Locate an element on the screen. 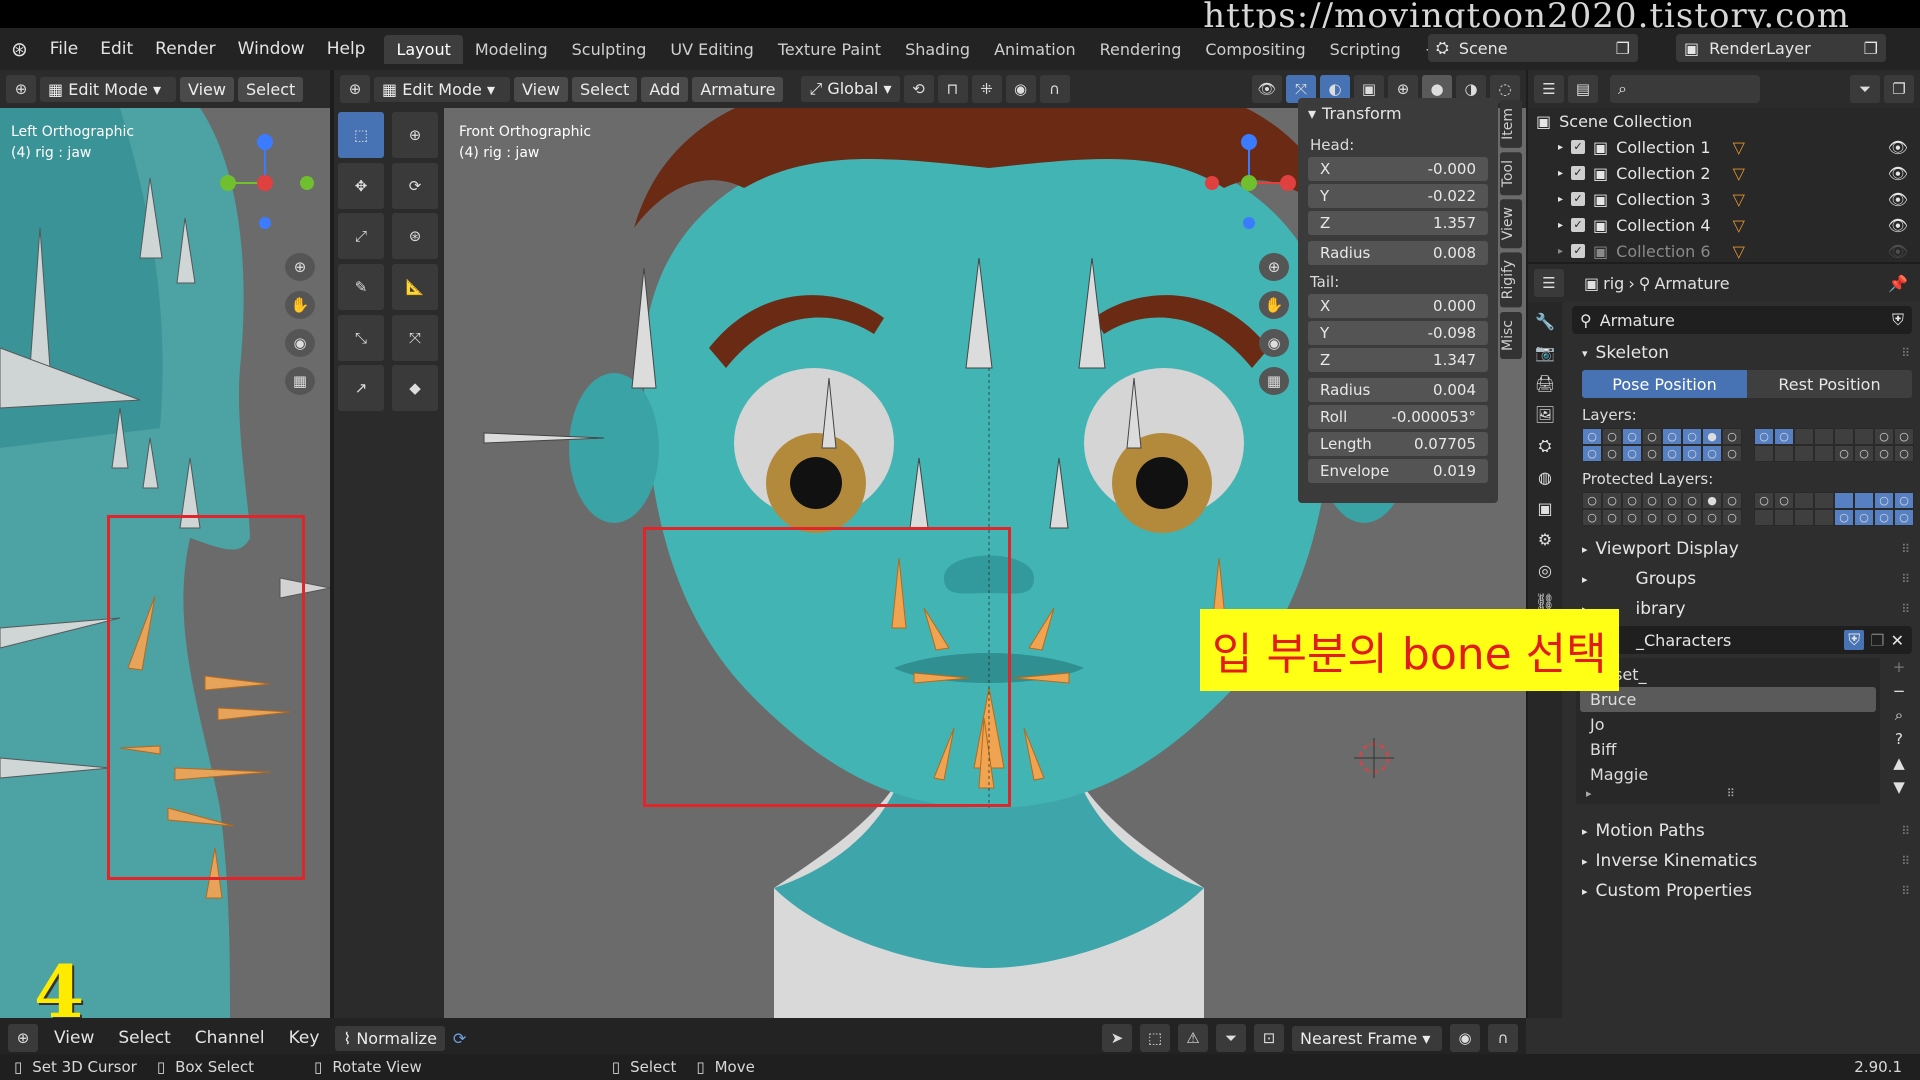 The height and width of the screenshot is (1080, 1920). new-collection-icon: ❐ is located at coordinates (1899, 89).